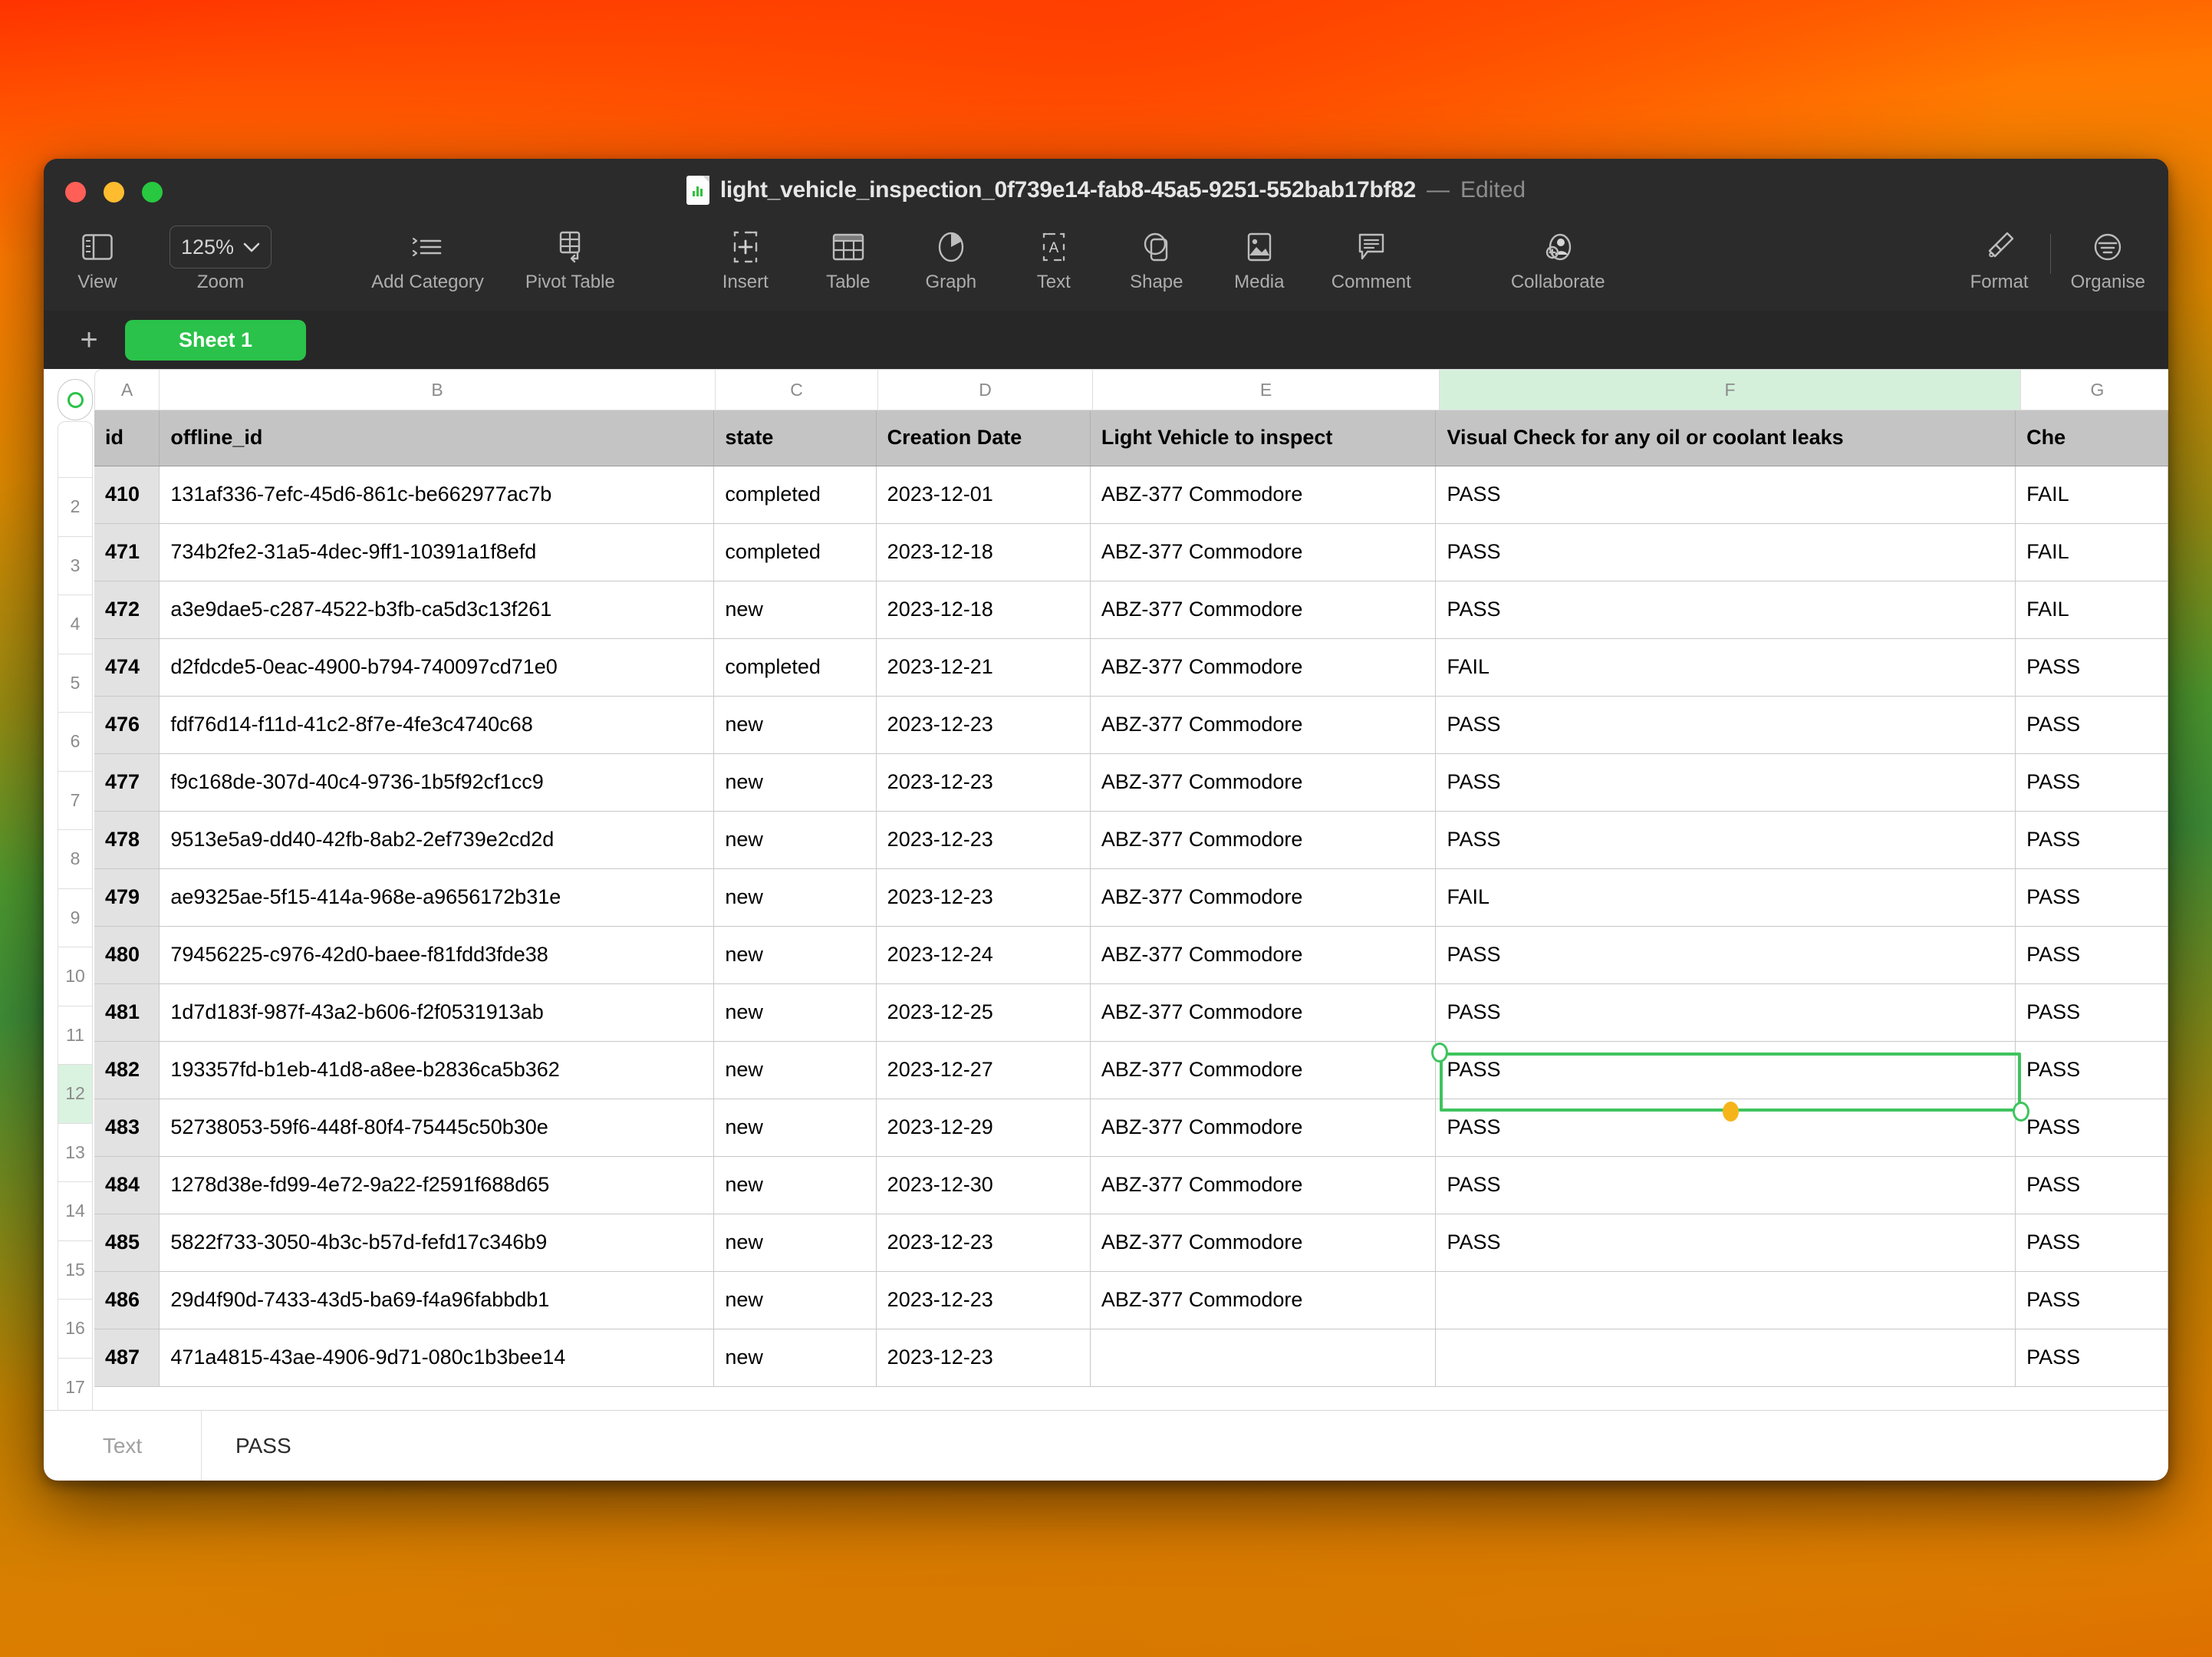 The height and width of the screenshot is (1657, 2212). I want to click on cell-offline-id: 1278d38e-fd99-4e72-9a22-f2591f688d65, so click(437, 1185).